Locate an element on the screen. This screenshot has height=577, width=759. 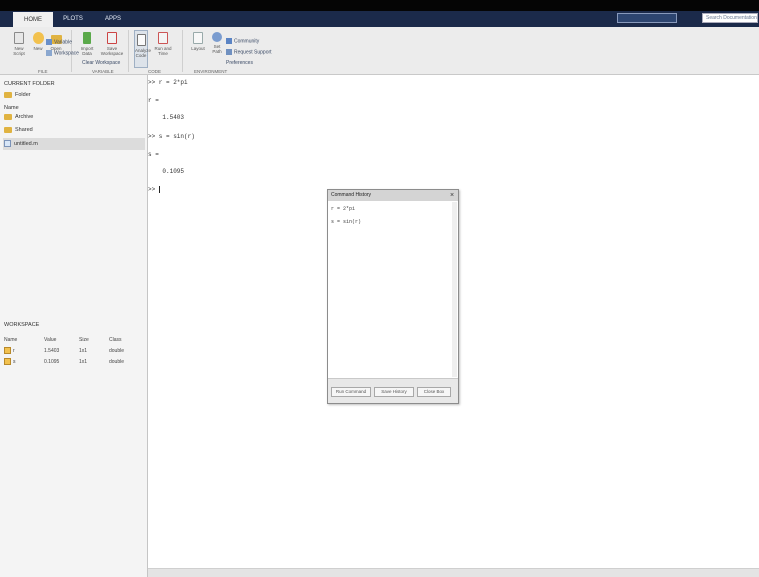
save-workspace-button: Save Workspace is located at coordinates (112, 44).